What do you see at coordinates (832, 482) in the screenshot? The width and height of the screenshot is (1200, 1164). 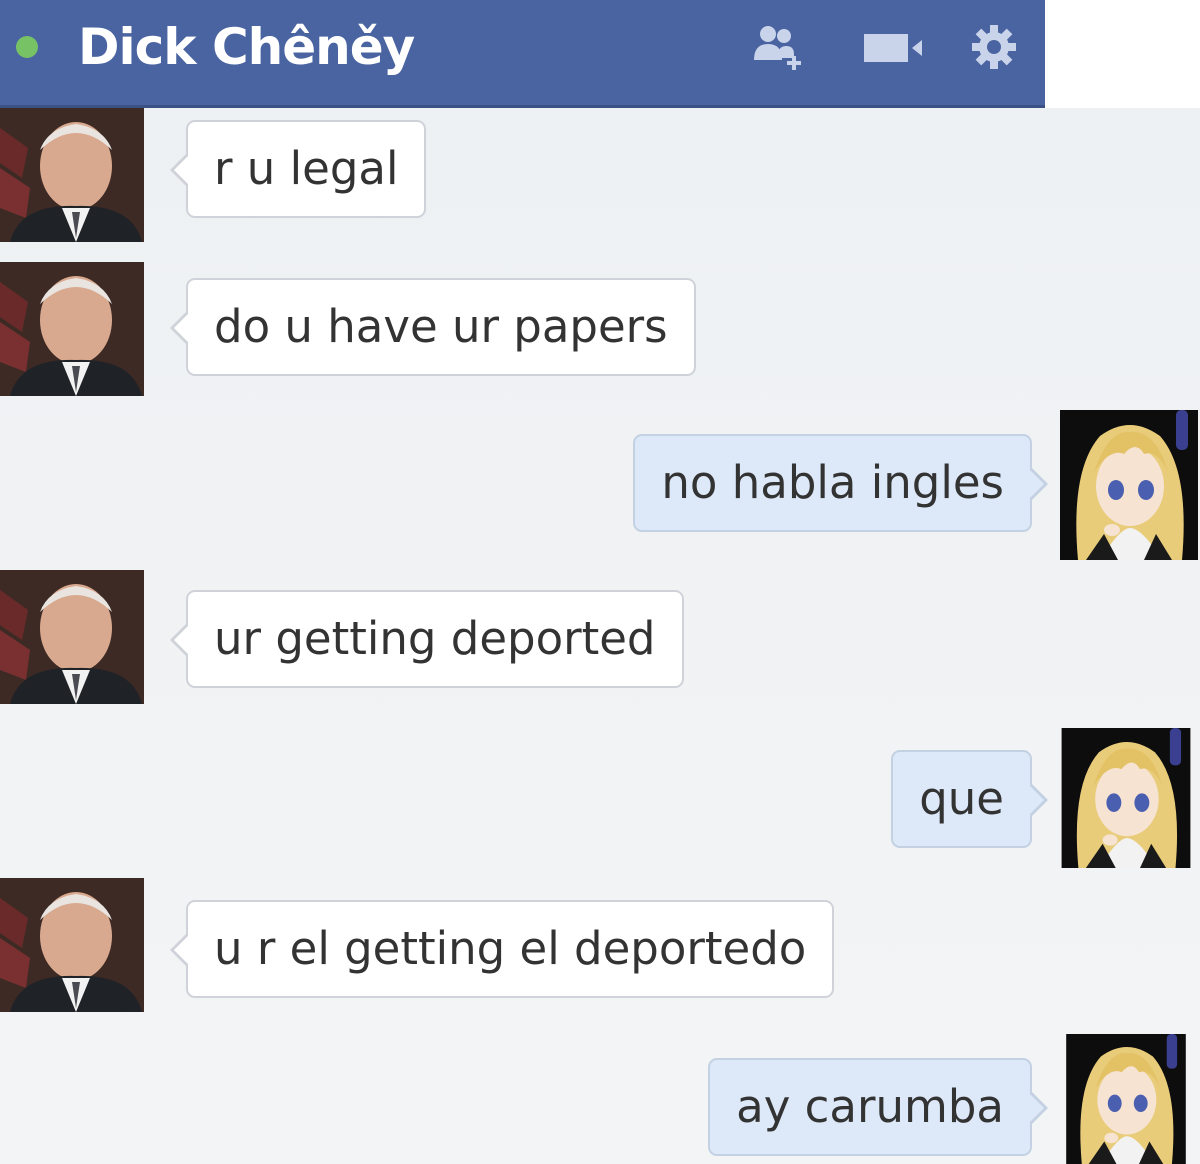 I see `message-text: no habla ingles` at bounding box center [832, 482].